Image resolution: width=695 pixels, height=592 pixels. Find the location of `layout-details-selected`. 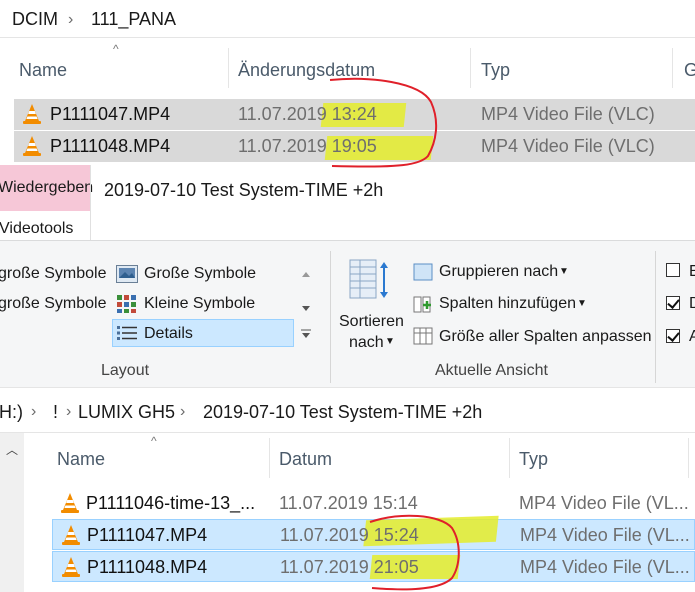

layout-details-selected is located at coordinates (203, 333).